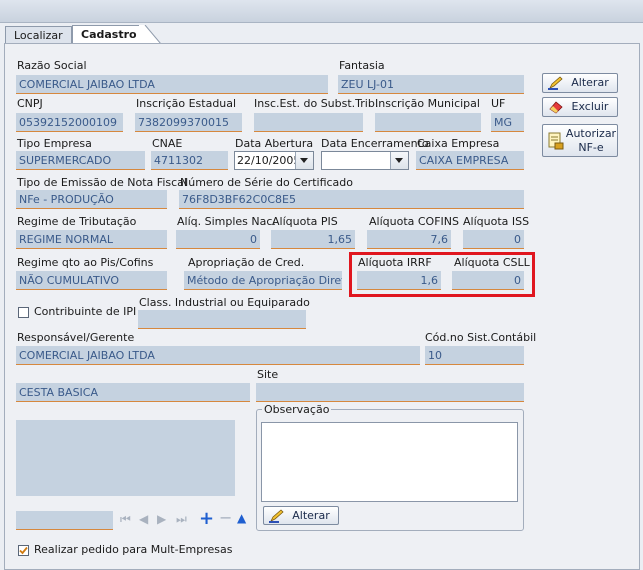 Image resolution: width=643 pixels, height=570 pixels. I want to click on aliq-irrf-label: Alíquota IRRF, so click(395, 262).